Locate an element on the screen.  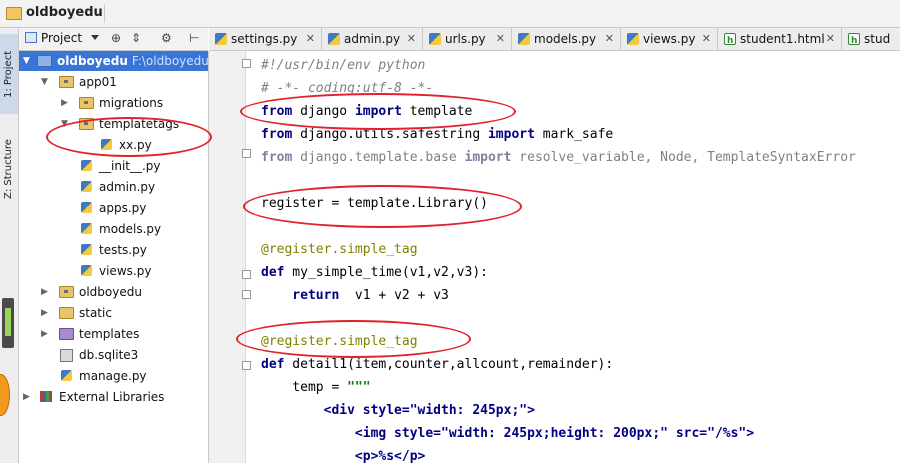
code-line-10: def my_simple_time(v1,v2,v3): is located at coordinates (374, 272).